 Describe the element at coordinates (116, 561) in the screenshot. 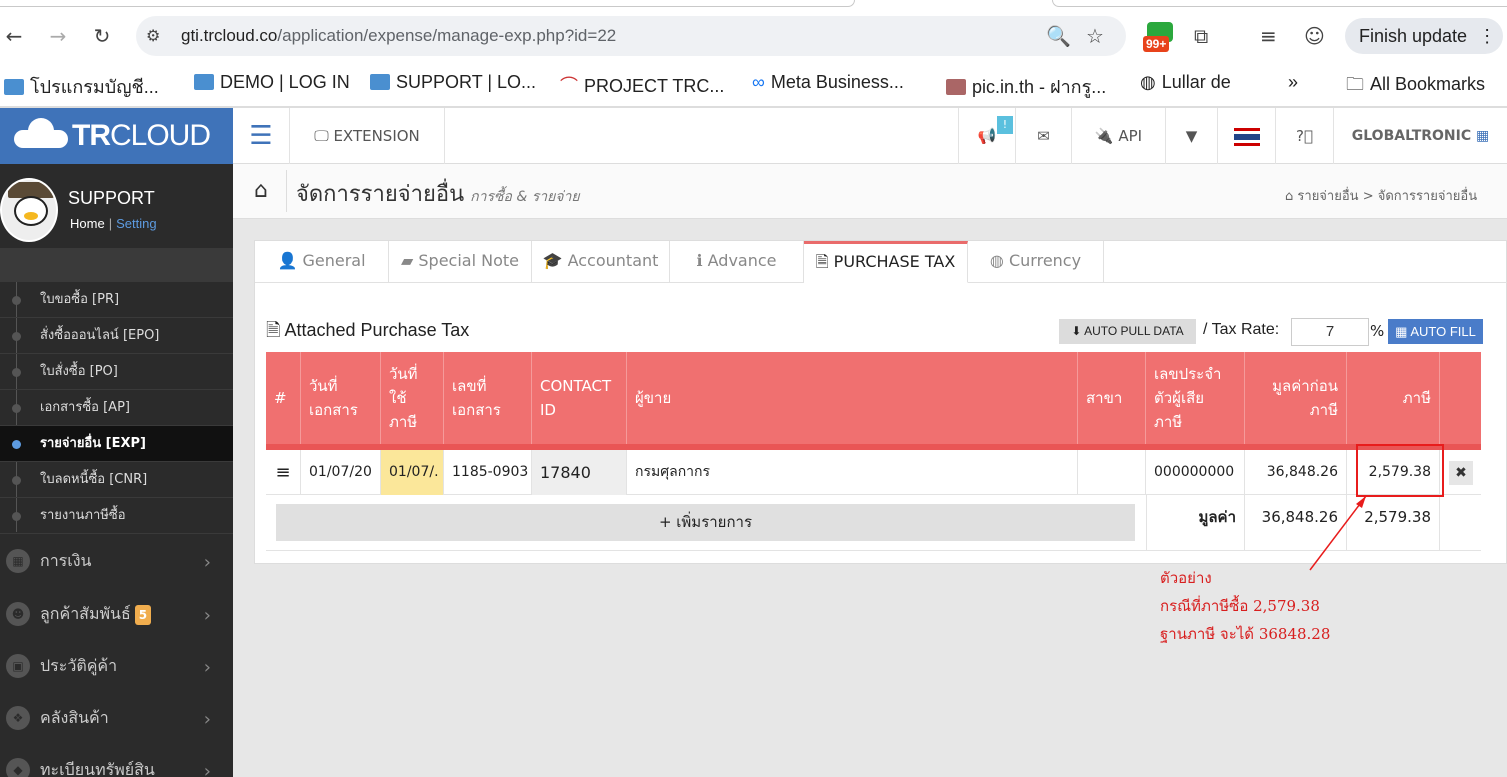

I see `sidebar-item-finance: ▦ การเงิน ›` at that location.